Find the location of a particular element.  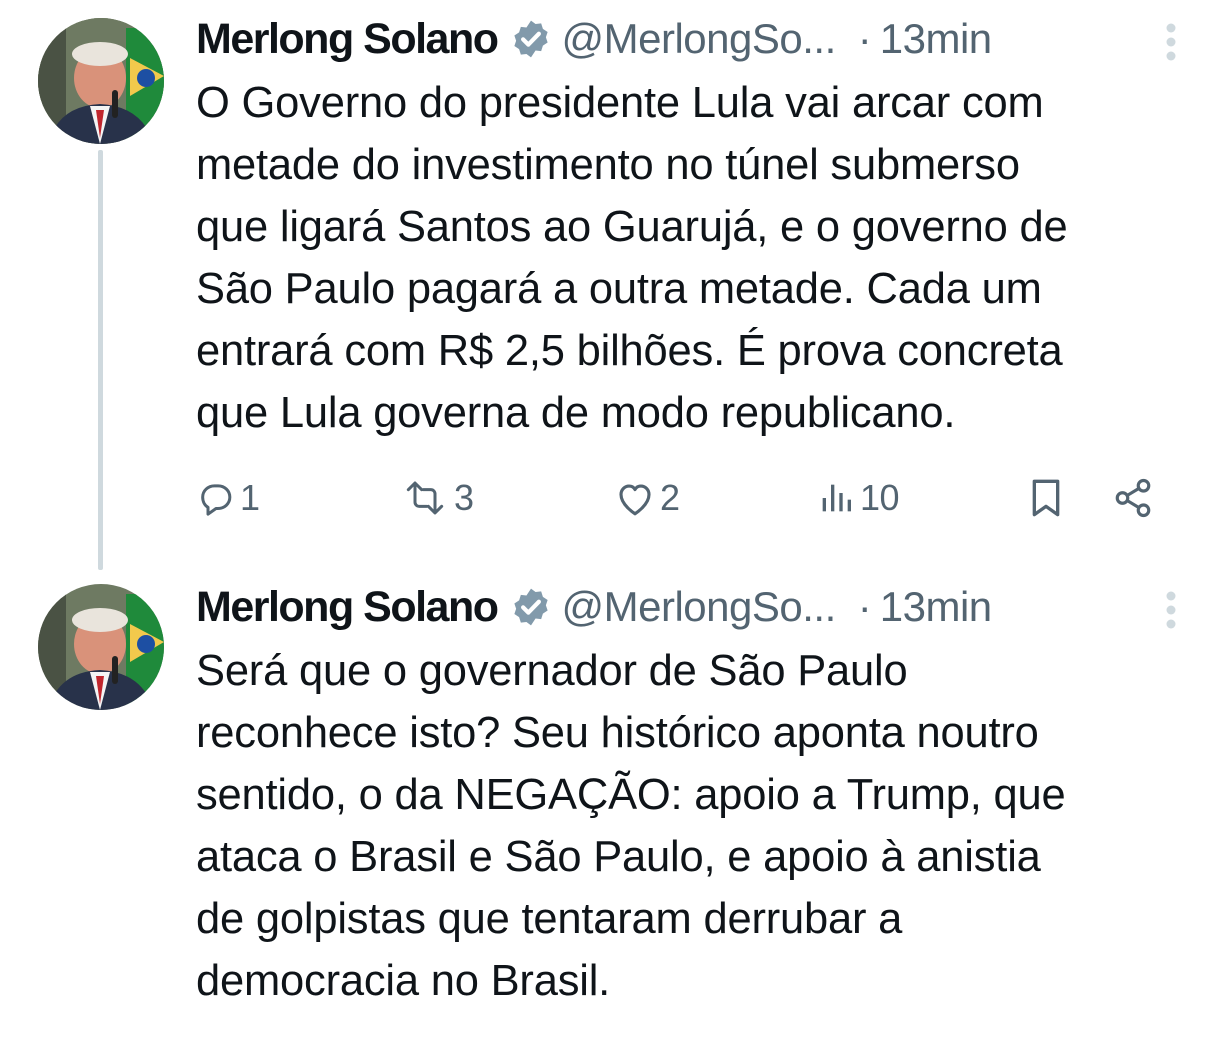

bookmark-icon is located at coordinates (1046, 498).